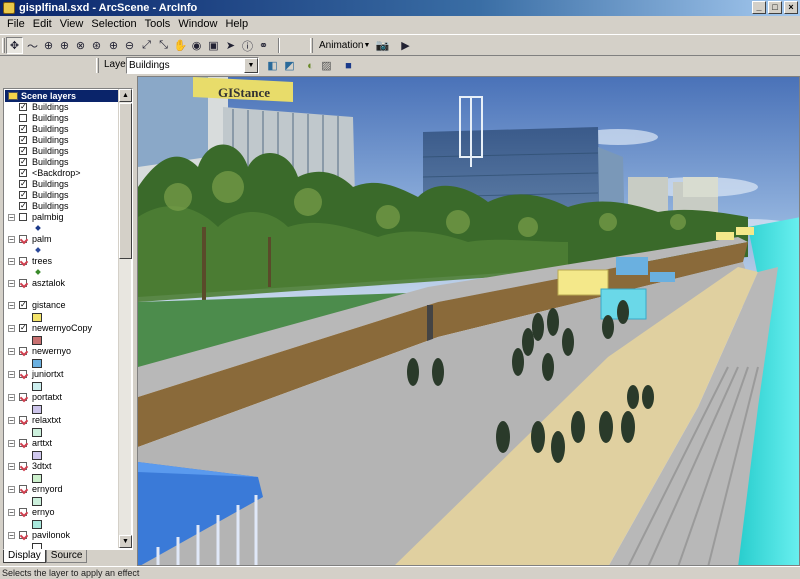  Describe the element at coordinates (62, 489) in the screenshot. I see `toc-layer-row: − ernyord` at that location.